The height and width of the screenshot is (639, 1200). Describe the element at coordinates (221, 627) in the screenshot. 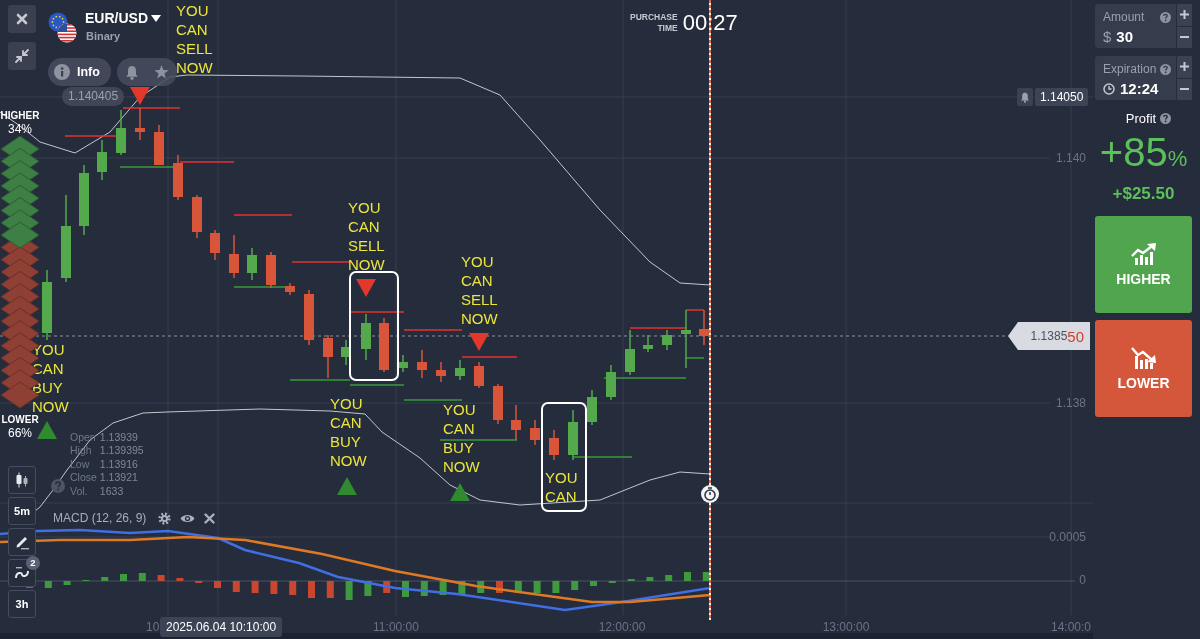

I see `cursor-time-label: 2025.06.04 10:10:00` at that location.